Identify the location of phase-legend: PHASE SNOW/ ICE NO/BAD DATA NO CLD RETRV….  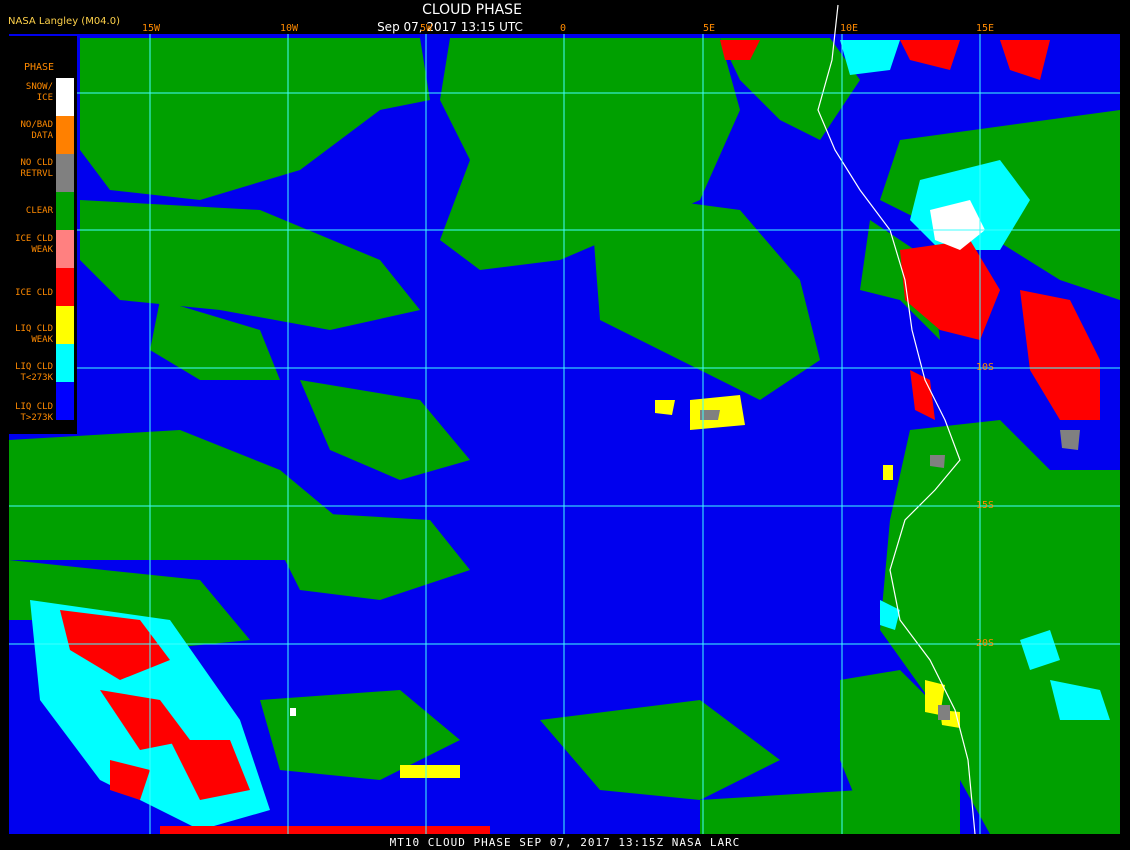
(43, 235).